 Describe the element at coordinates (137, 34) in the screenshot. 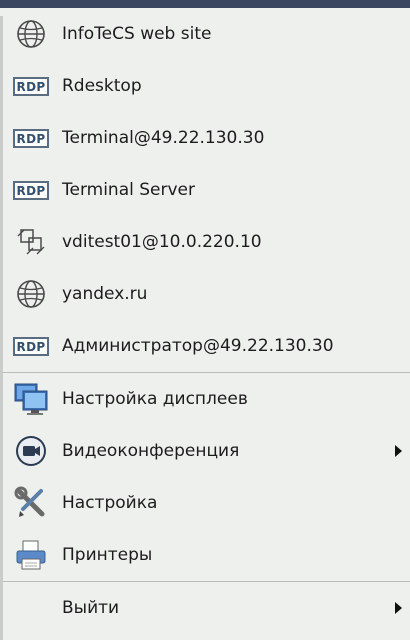

I see `menu-item-label: InfoTeCS web site` at that location.